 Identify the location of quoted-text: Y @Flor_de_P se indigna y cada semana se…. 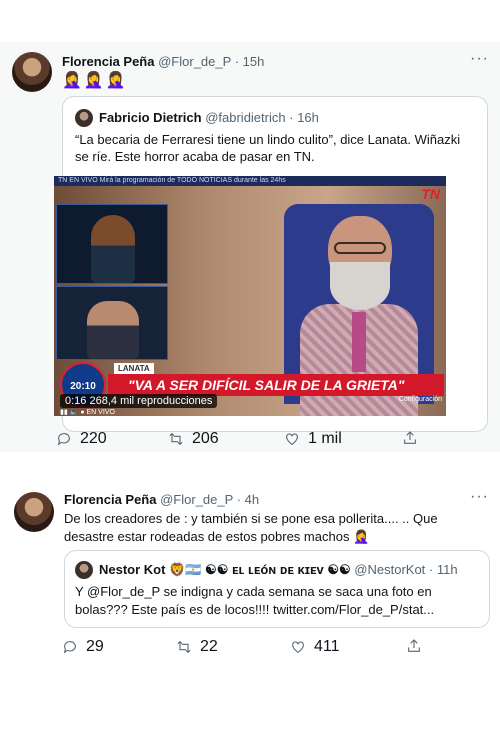
(255, 600).